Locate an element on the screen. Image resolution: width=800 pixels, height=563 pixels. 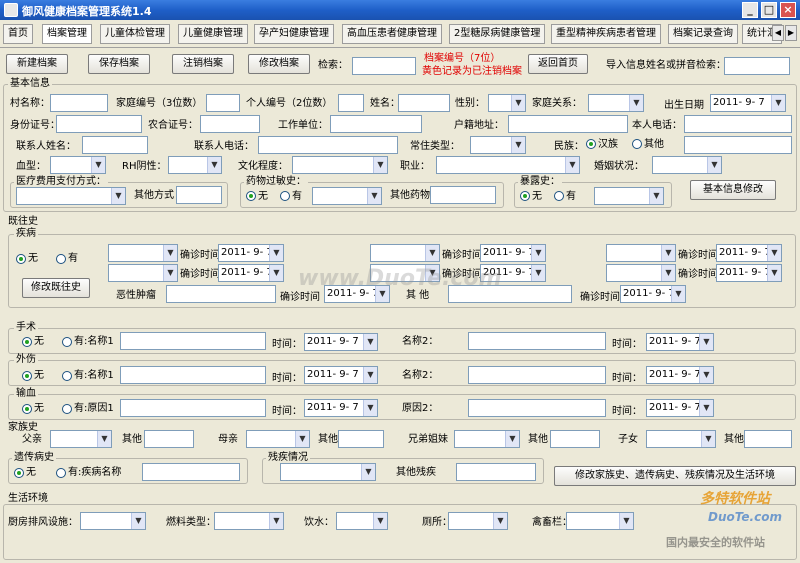
diag-date-1: 2011- 9- 7 ▼ is located at coordinates (251, 253).